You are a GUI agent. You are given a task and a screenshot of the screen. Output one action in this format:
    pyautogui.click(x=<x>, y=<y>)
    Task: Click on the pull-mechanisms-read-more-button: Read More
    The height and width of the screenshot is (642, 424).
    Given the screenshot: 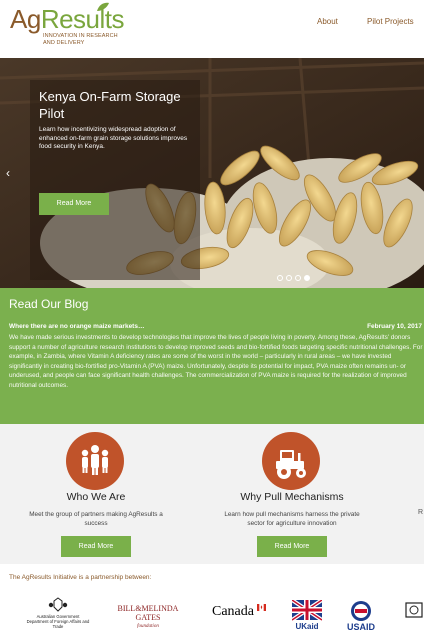 What is the action you would take?
    pyautogui.click(x=292, y=546)
    